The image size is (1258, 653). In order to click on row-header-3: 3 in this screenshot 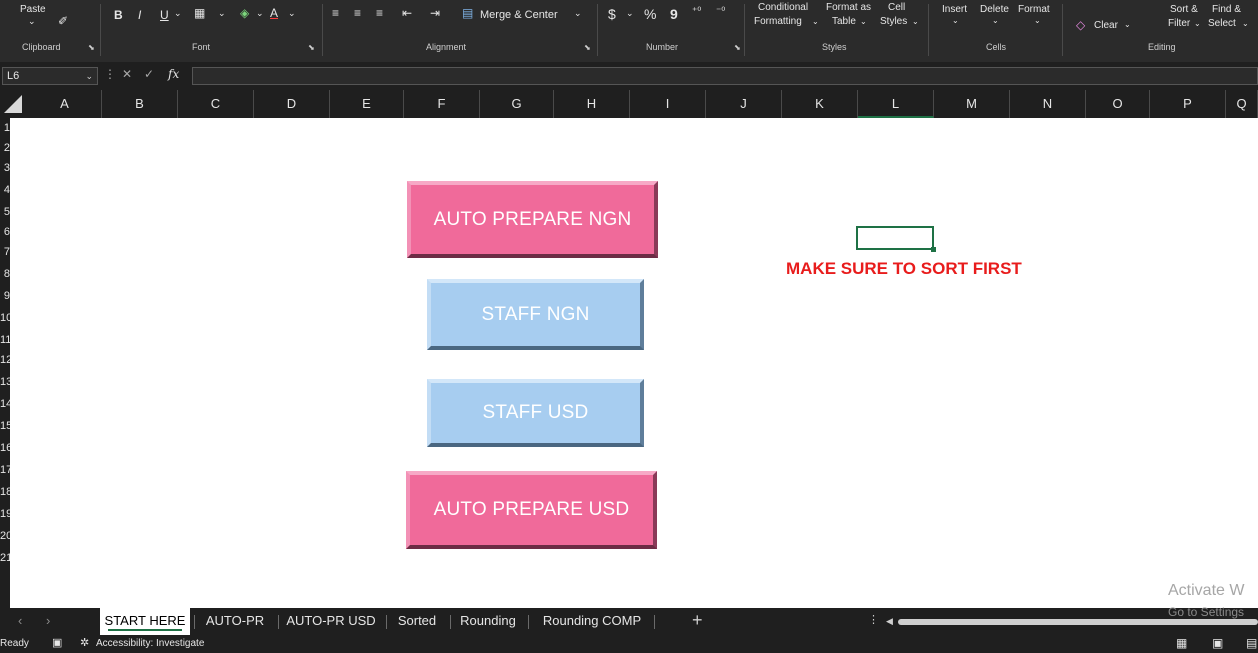, I will do `click(5, 168)`.